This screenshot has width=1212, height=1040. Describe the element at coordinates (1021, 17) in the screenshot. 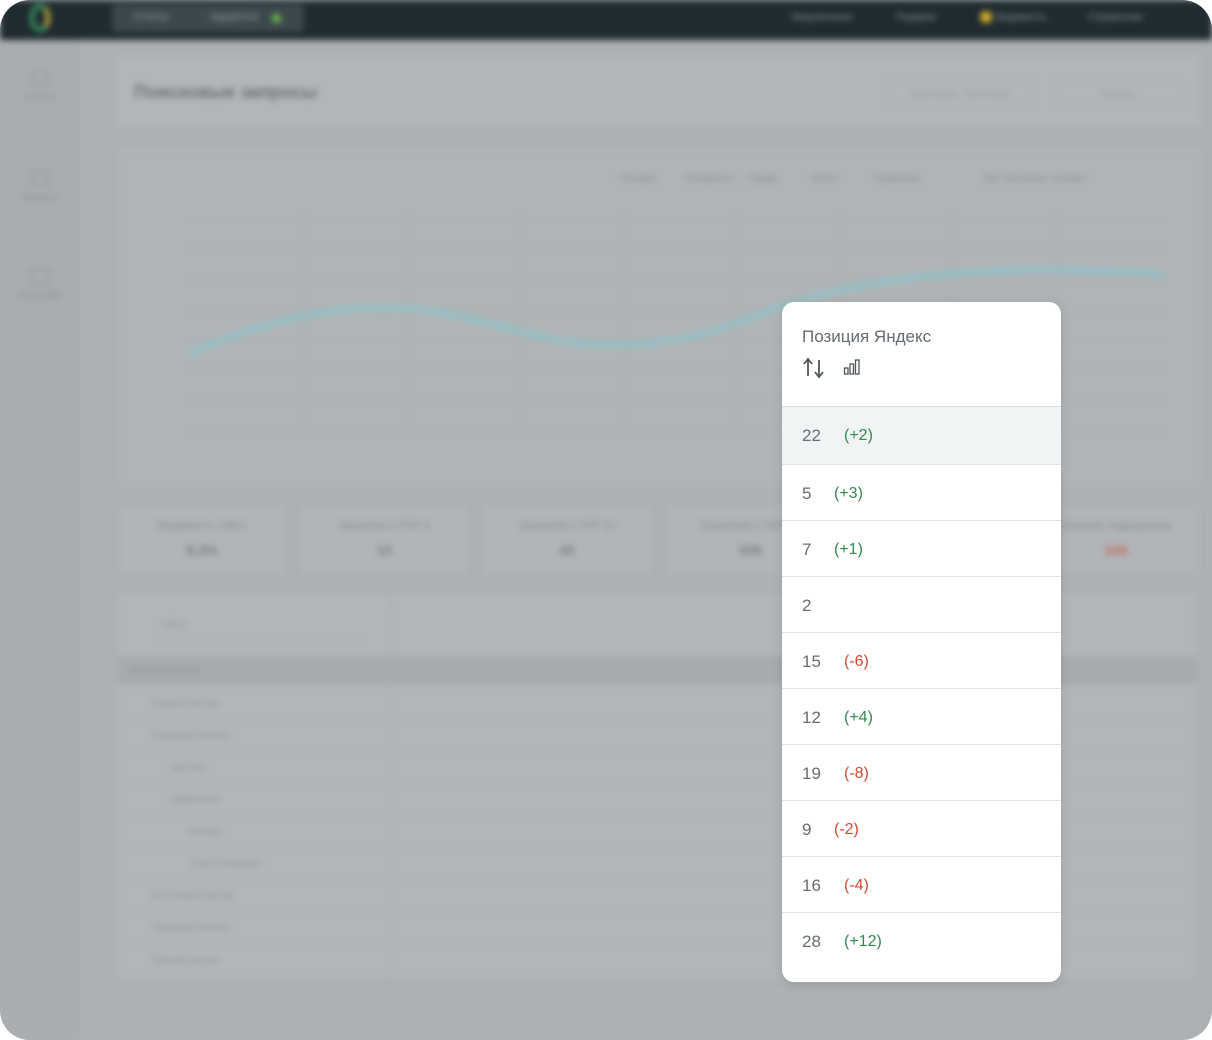

I see `top-link-visibility: Видимость` at that location.